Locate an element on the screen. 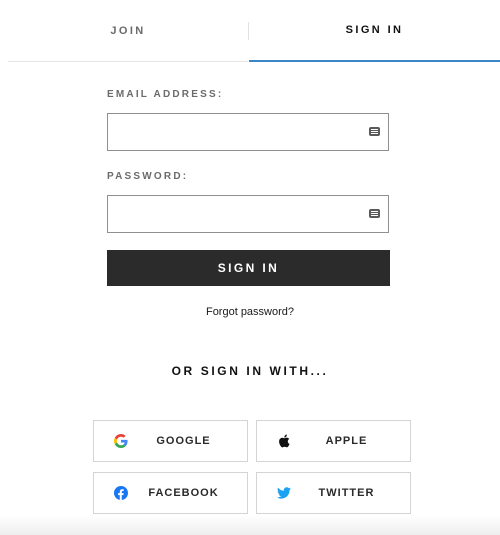 The width and height of the screenshot is (500, 535). tab-signin: SIGN IN is located at coordinates (374, 31).